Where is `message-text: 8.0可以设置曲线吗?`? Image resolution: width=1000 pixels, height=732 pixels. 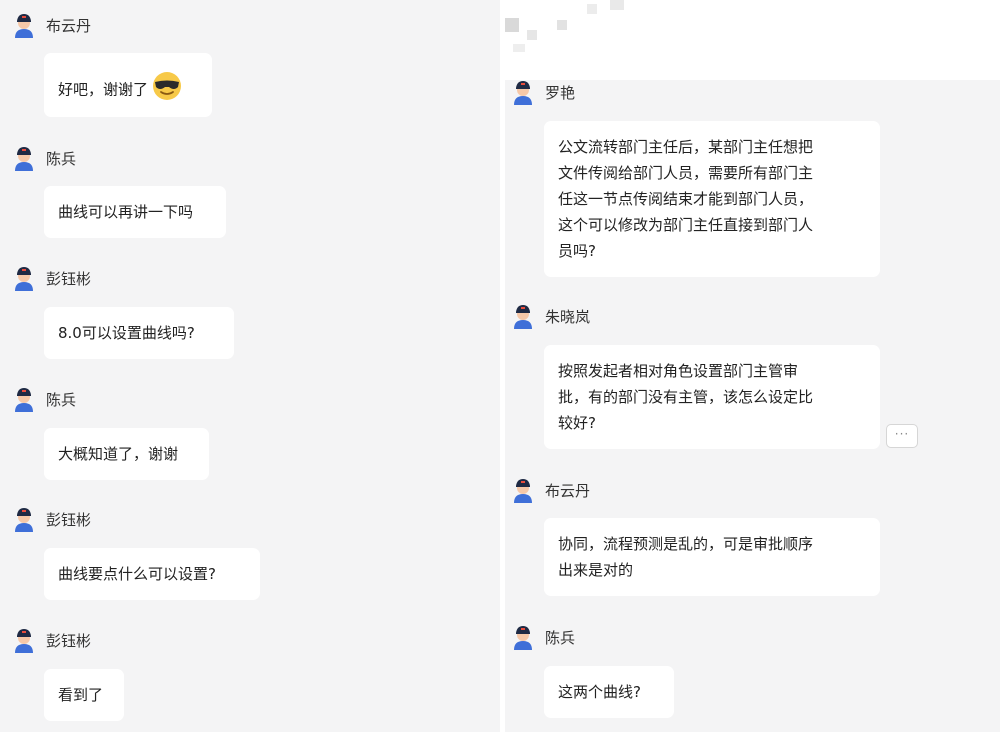
message-text: 8.0可以设置曲线吗? is located at coordinates (126, 333).